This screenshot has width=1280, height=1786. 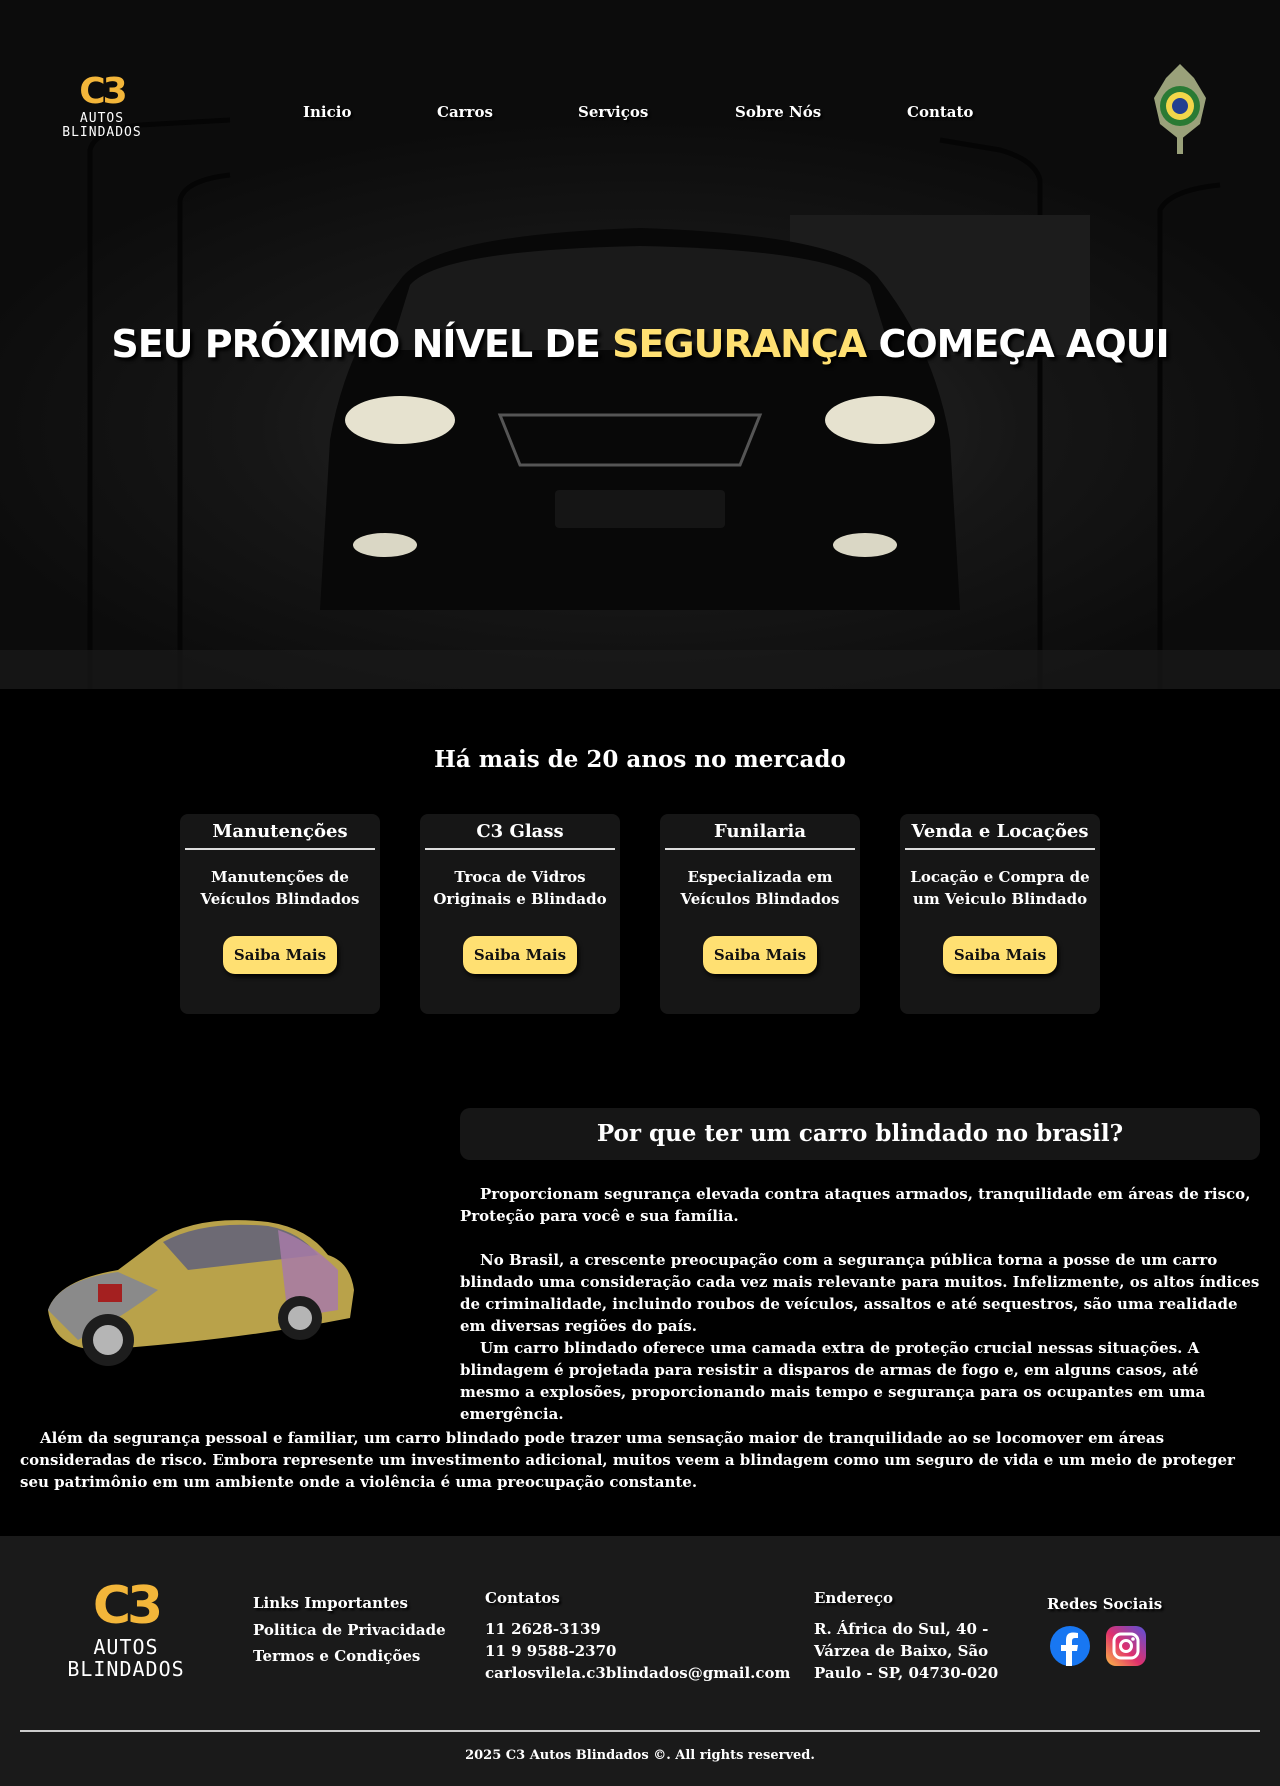 What do you see at coordinates (362, 344) in the screenshot?
I see `hero-title-start: SEU PRÓXIMO NÍVEL DE` at bounding box center [362, 344].